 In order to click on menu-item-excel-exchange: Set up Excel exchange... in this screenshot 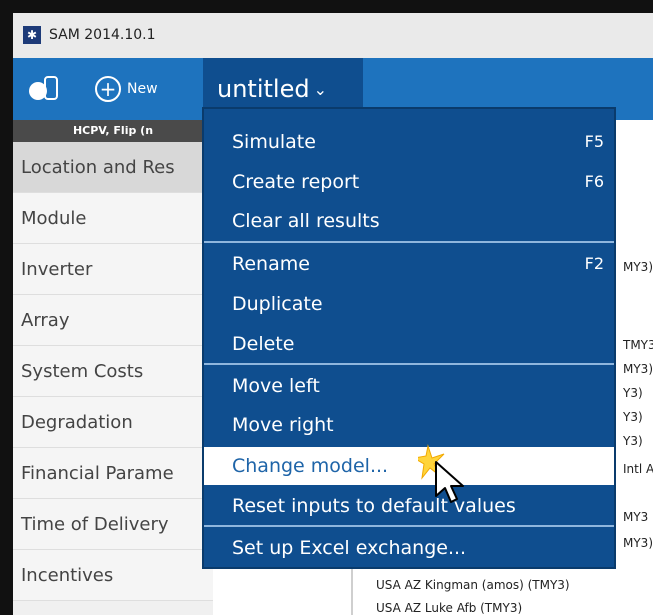, I will do `click(409, 548)`.